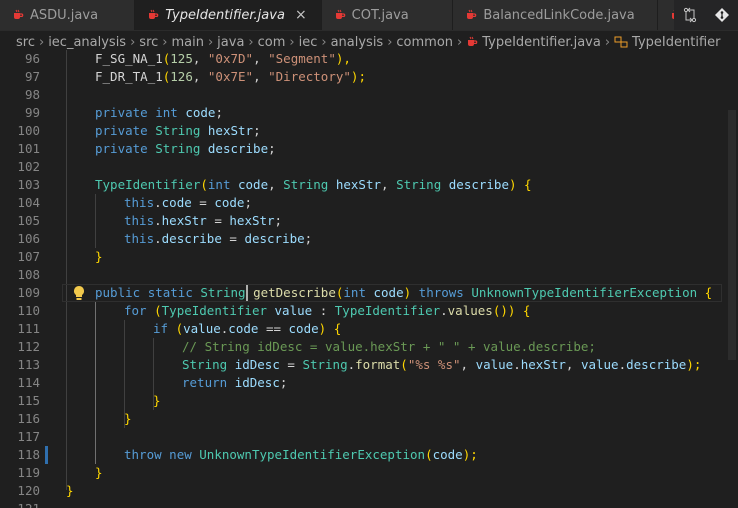 The image size is (738, 508). Describe the element at coordinates (28, 148) in the screenshot. I see `line-number: 101` at that location.